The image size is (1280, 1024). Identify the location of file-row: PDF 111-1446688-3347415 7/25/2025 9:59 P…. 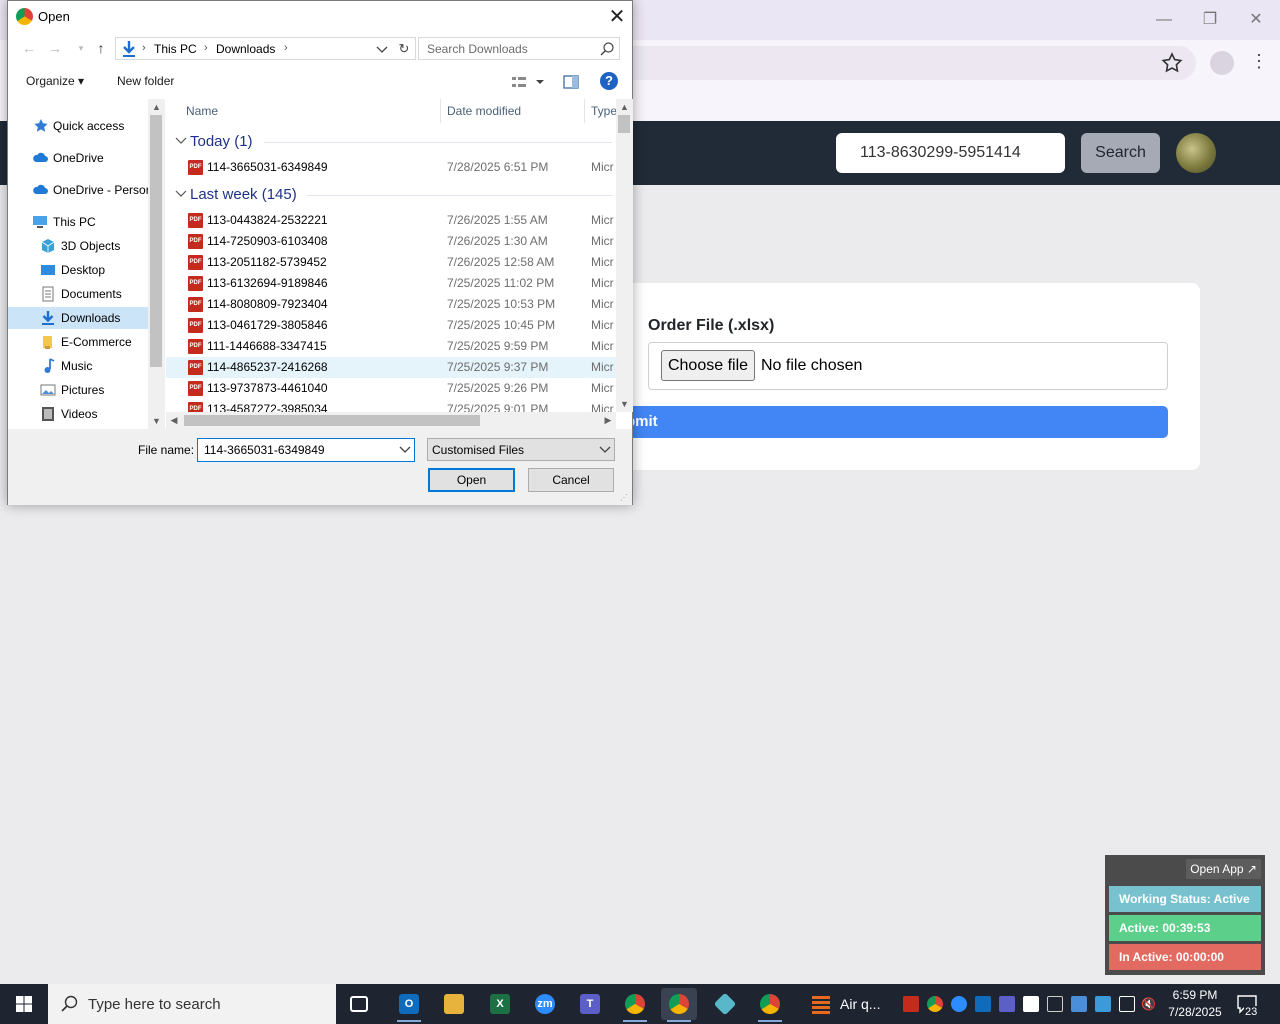
(391, 346).